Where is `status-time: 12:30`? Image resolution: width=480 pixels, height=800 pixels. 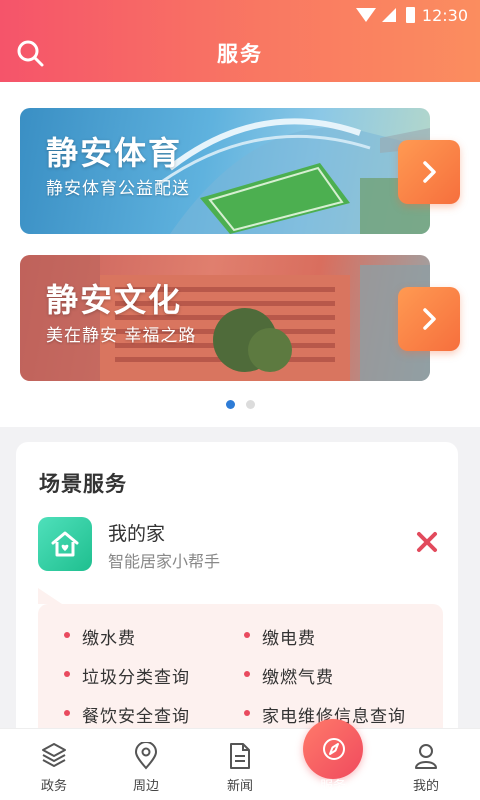 status-time: 12:30 is located at coordinates (444, 15).